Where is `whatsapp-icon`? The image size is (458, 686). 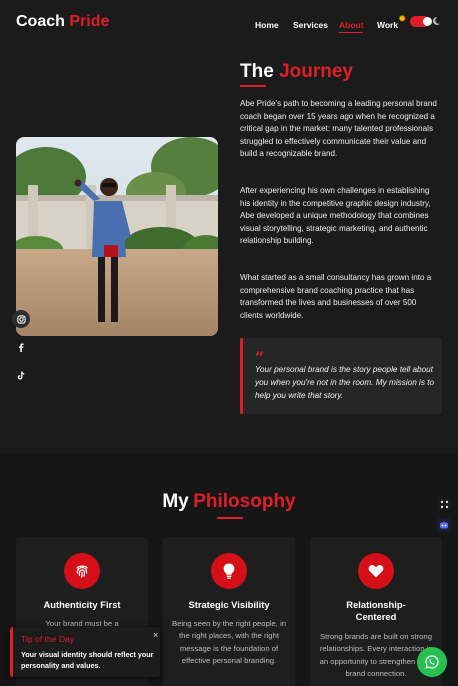
whatsapp-icon is located at coordinates (432, 662).